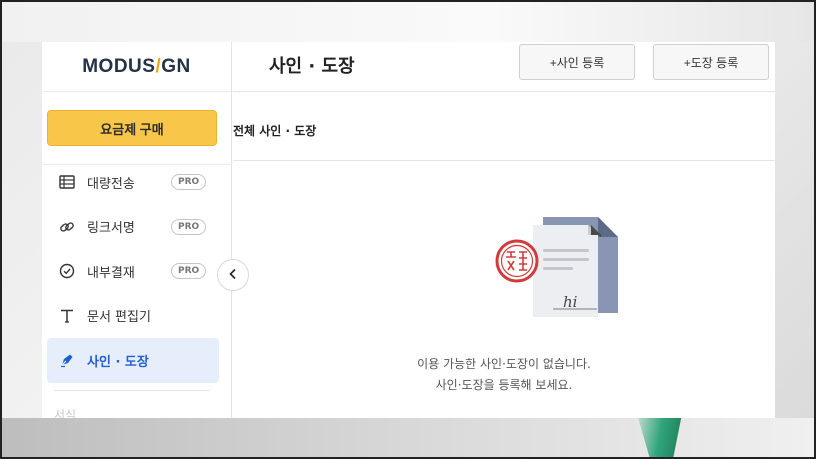  I want to click on sidebar-item-bulk-send: 대량전송 PRO, so click(133, 182).